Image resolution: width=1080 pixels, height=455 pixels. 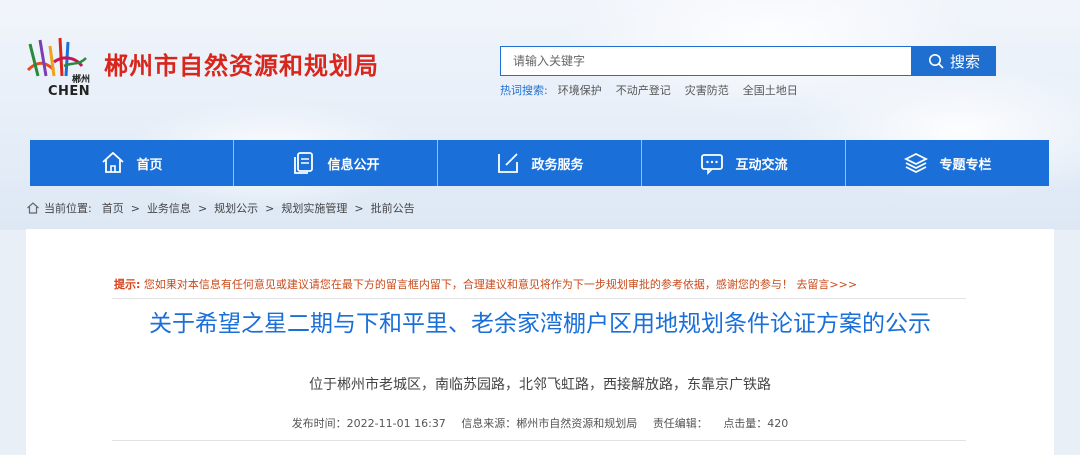 I want to click on breadcrumb-link: 业务信息, so click(x=169, y=208).